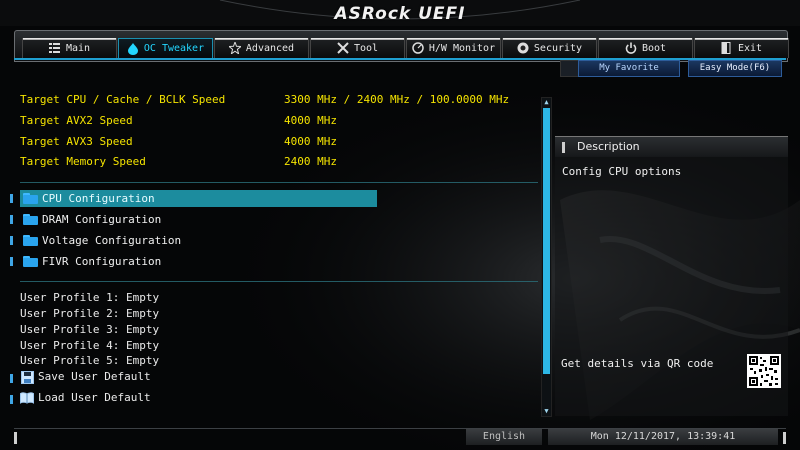 The height and width of the screenshot is (450, 800). What do you see at coordinates (112, 240) in the screenshot?
I see `menu-item-label: Voltage Configuration` at bounding box center [112, 240].